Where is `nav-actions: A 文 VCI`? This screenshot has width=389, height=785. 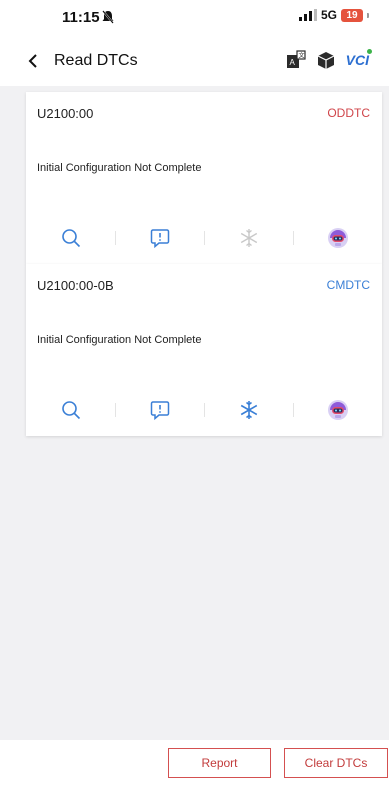
nav-actions: A 文 VCI is located at coordinates (329, 59).